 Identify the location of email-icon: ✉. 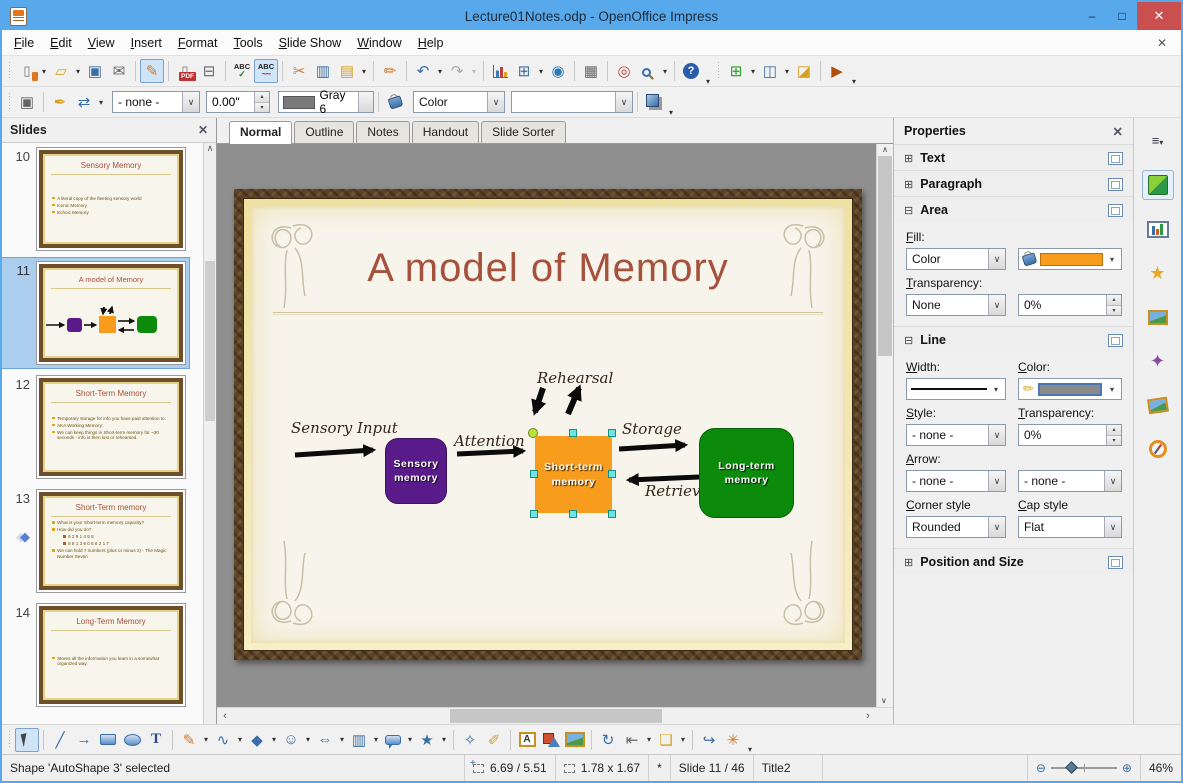
(119, 71).